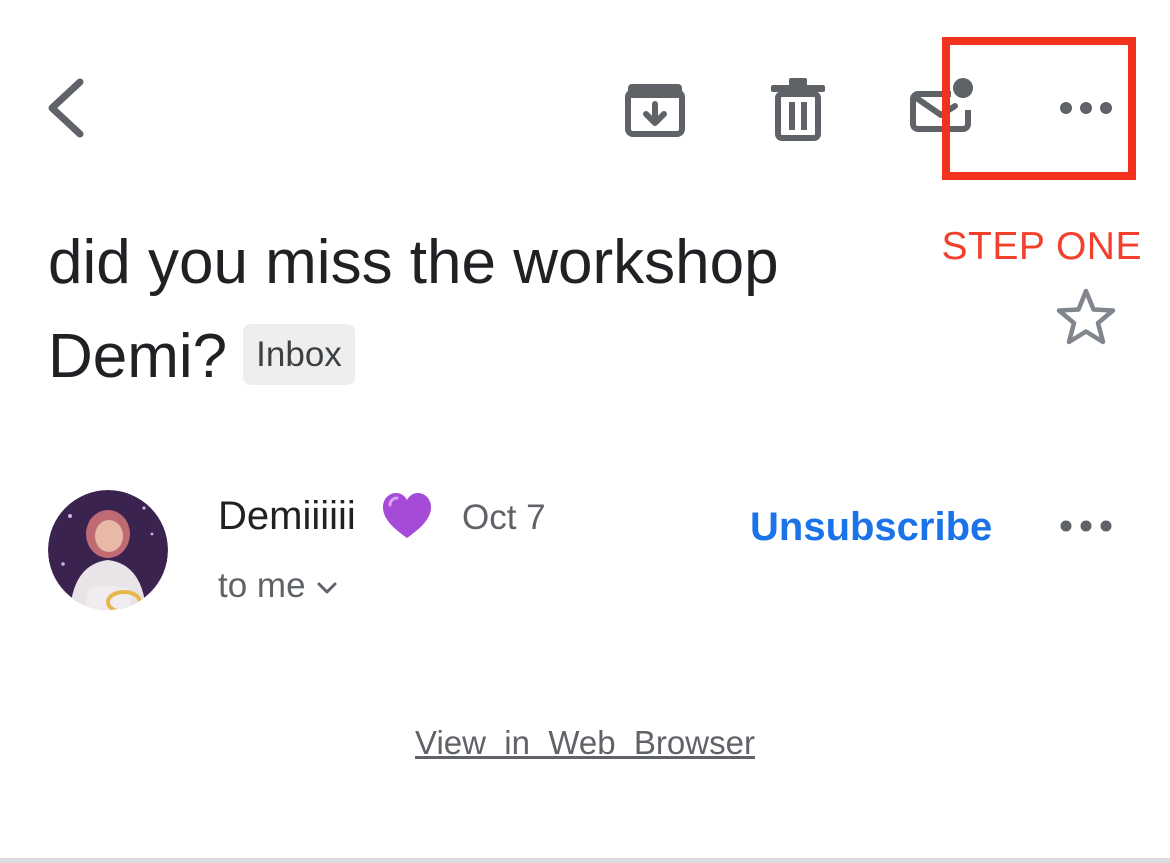 Image resolution: width=1170 pixels, height=863 pixels. I want to click on subject-text: did you miss the workshop Demi?, so click(413, 309).